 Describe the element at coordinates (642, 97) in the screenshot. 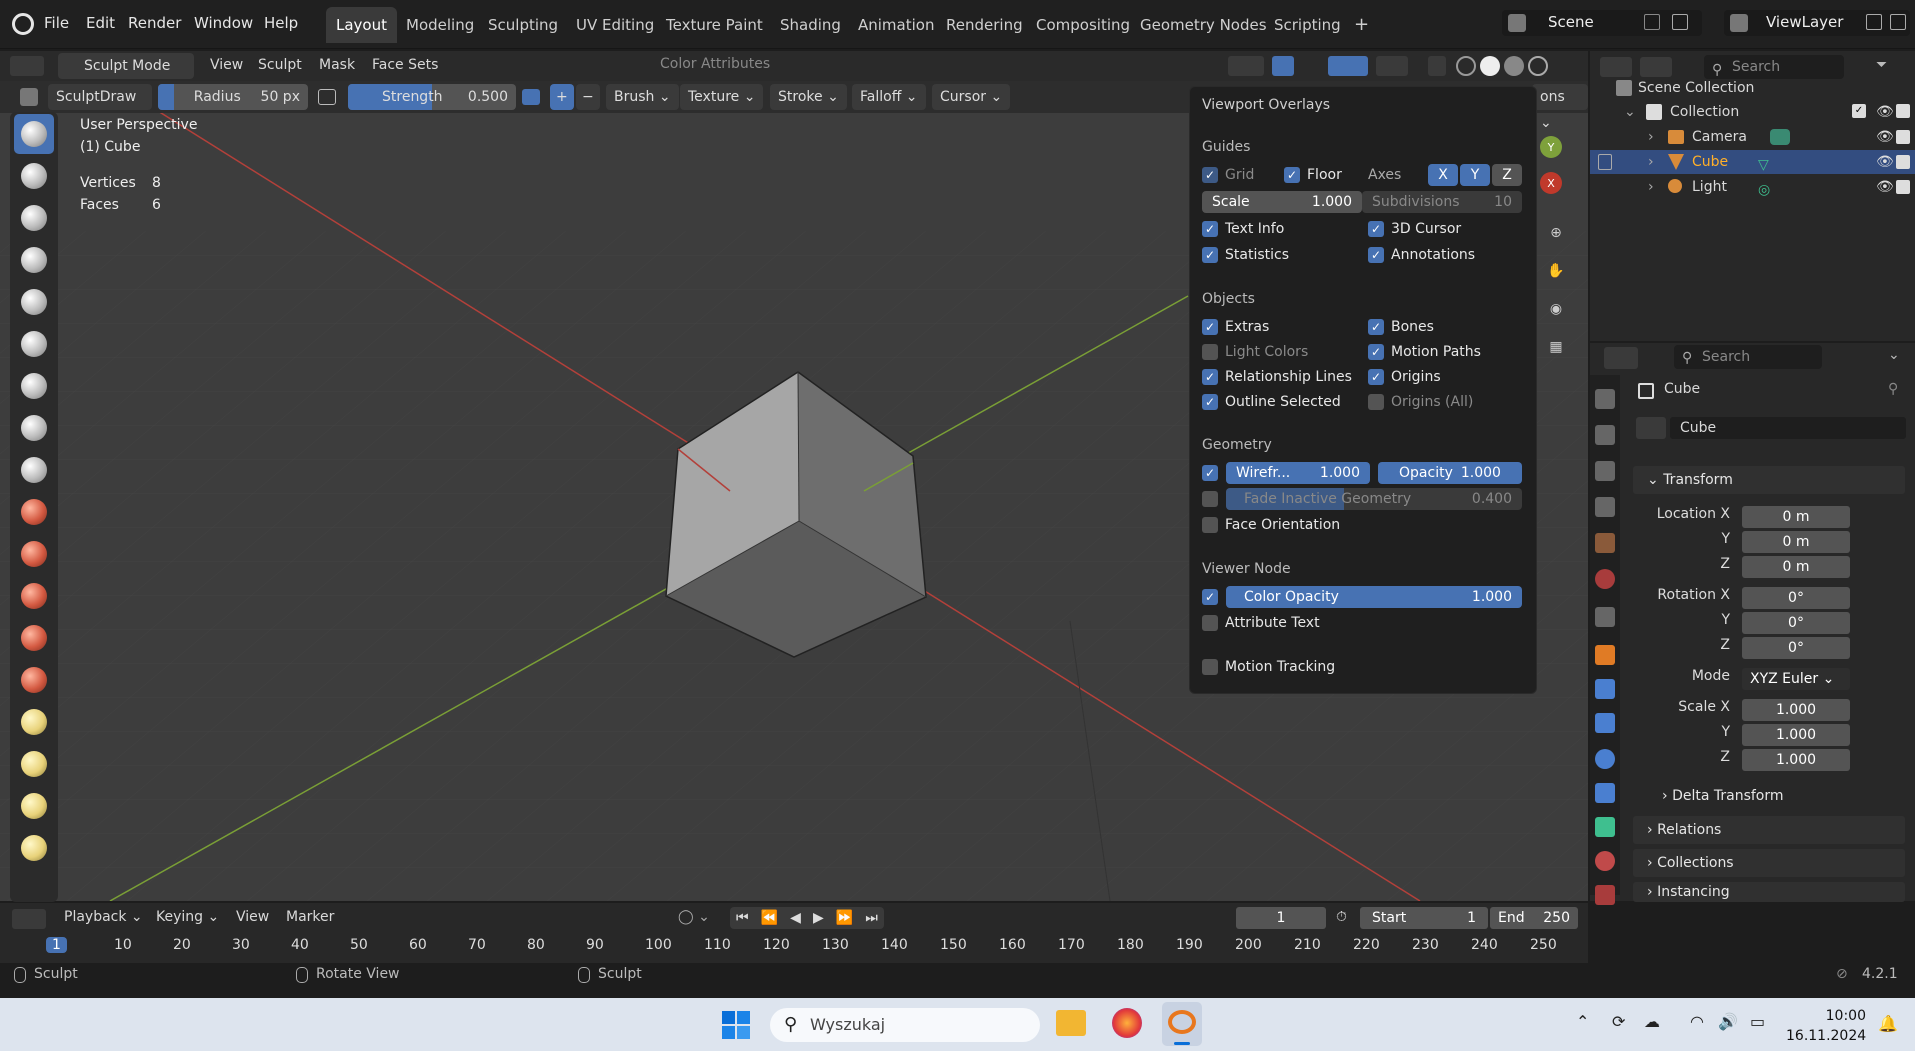

I see `brush-menu: Brush ⌄` at that location.